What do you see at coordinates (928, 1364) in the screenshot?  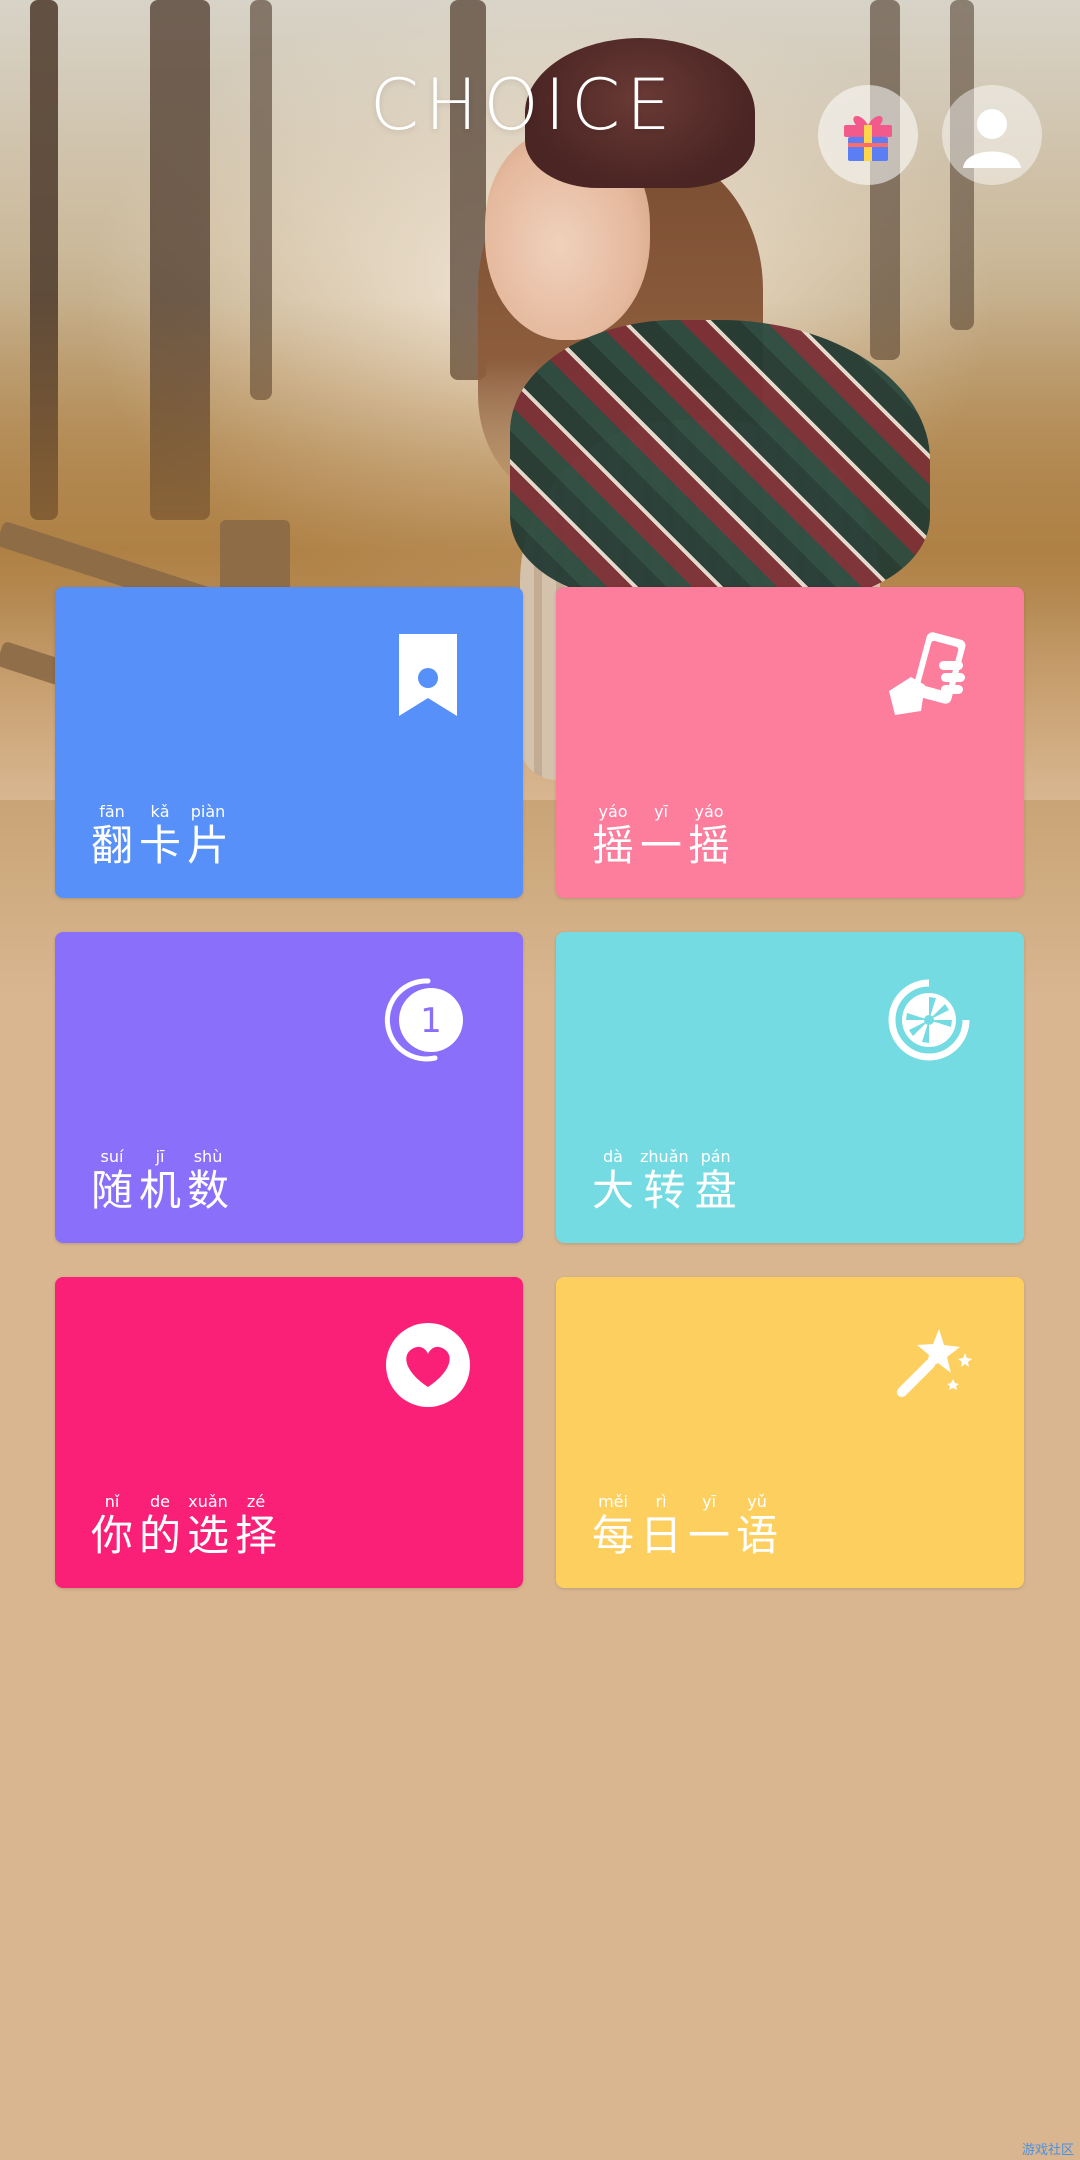 I see `magic-wand-icon` at bounding box center [928, 1364].